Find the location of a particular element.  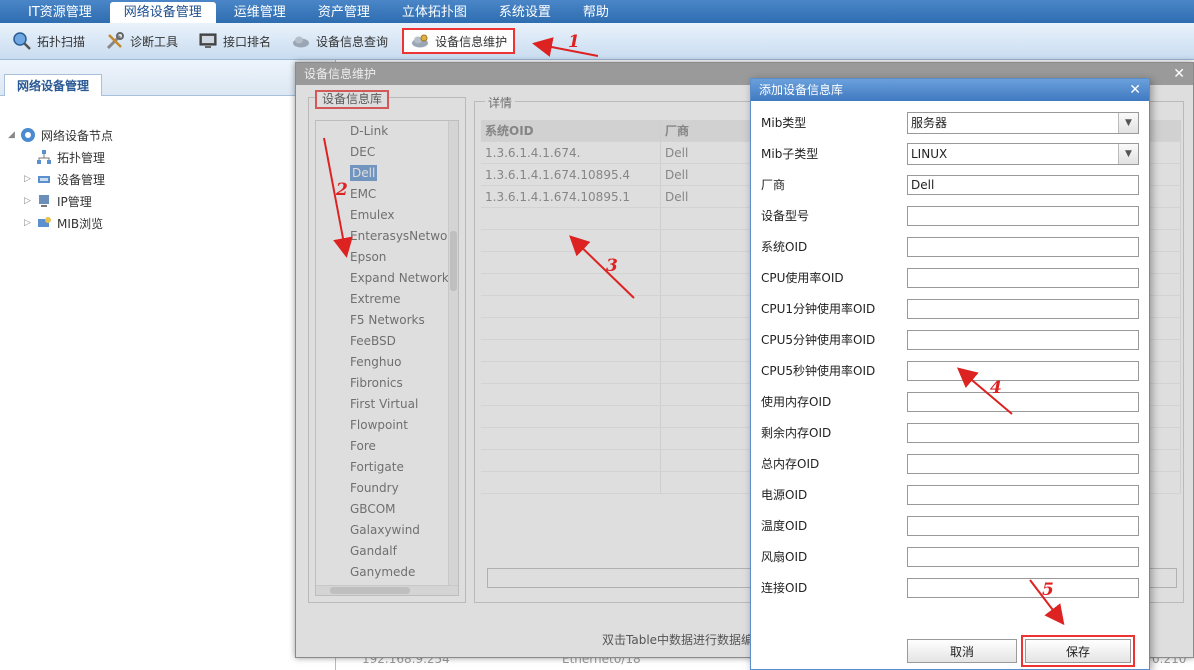

form-row: CPU1分钟使用率OID is located at coordinates (951, 308).